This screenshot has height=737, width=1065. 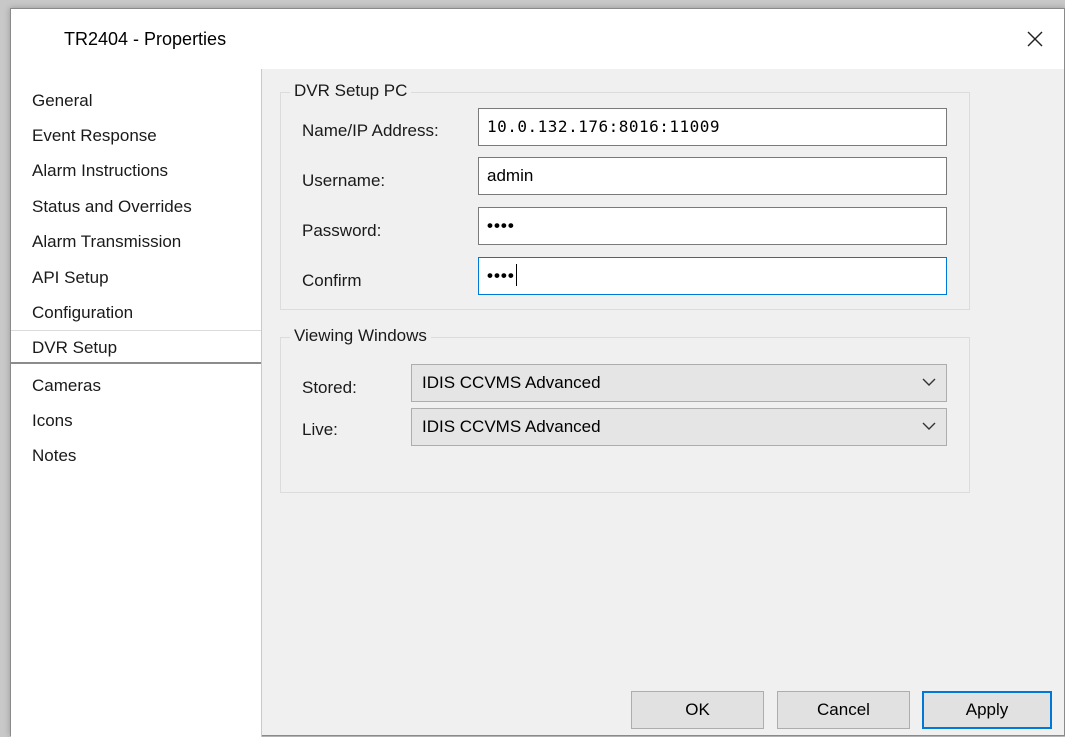 I want to click on confirm-password-value: ••••, so click(x=501, y=275).